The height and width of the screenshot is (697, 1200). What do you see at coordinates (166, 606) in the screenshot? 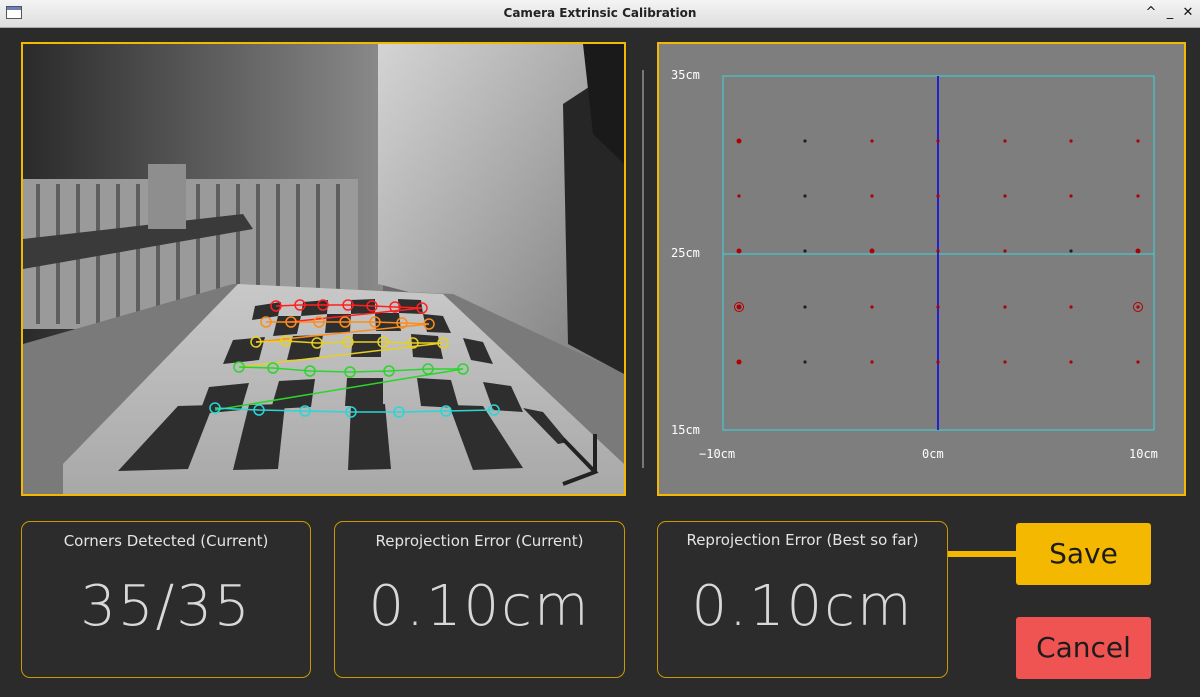
I see `corners-detected-value: 35/35` at bounding box center [166, 606].